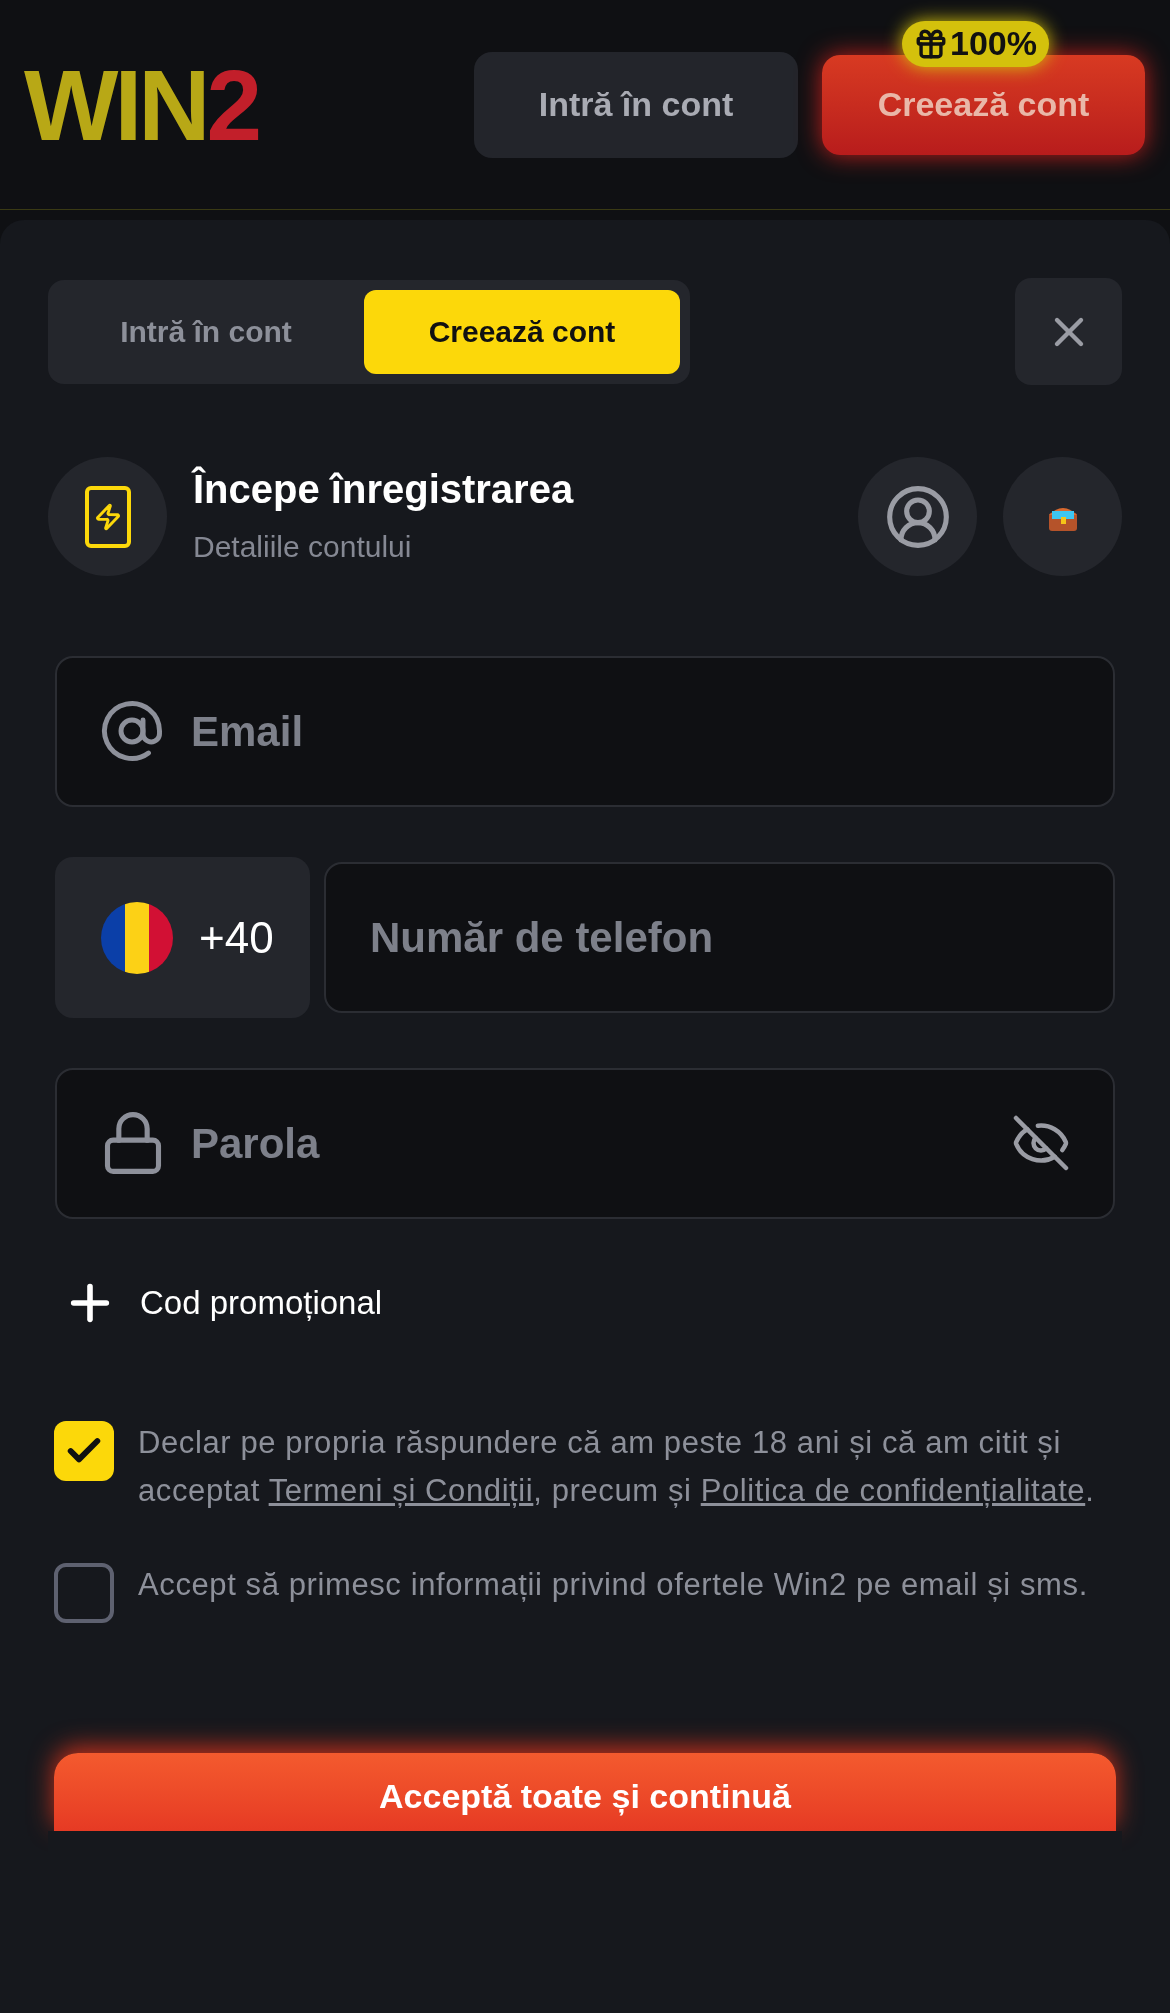  What do you see at coordinates (522, 331) in the screenshot?
I see `auth-tab: Creează cont` at bounding box center [522, 331].